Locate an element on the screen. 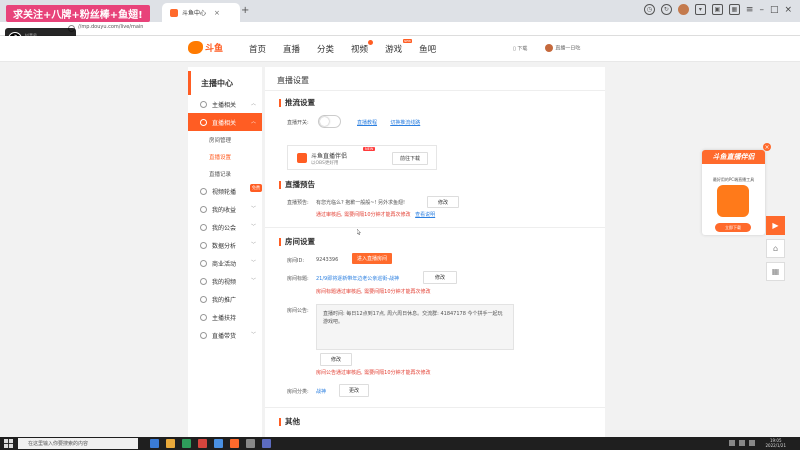  sidebar-item-support: 主播扶持 is located at coordinates (225, 317).